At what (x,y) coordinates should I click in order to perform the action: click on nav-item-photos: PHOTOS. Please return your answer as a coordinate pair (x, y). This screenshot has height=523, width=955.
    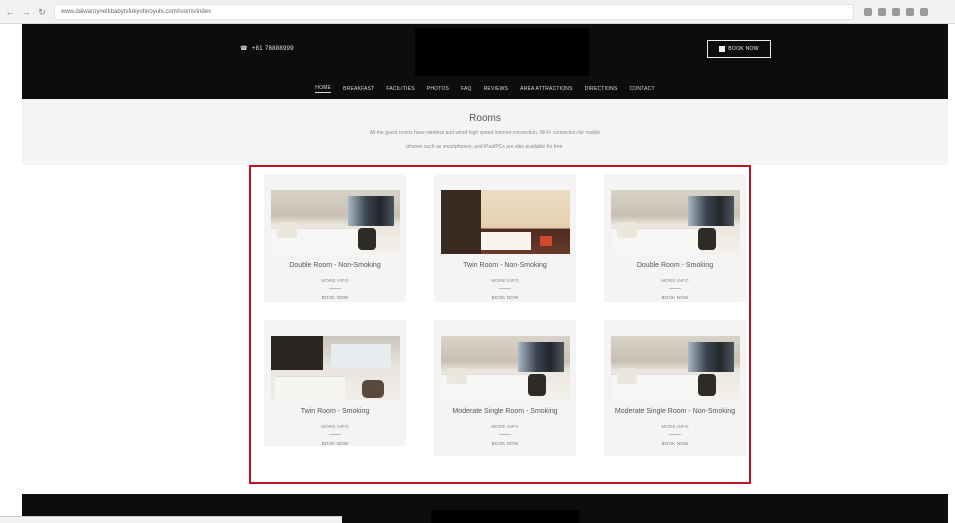
    Looking at the image, I should click on (438, 89).